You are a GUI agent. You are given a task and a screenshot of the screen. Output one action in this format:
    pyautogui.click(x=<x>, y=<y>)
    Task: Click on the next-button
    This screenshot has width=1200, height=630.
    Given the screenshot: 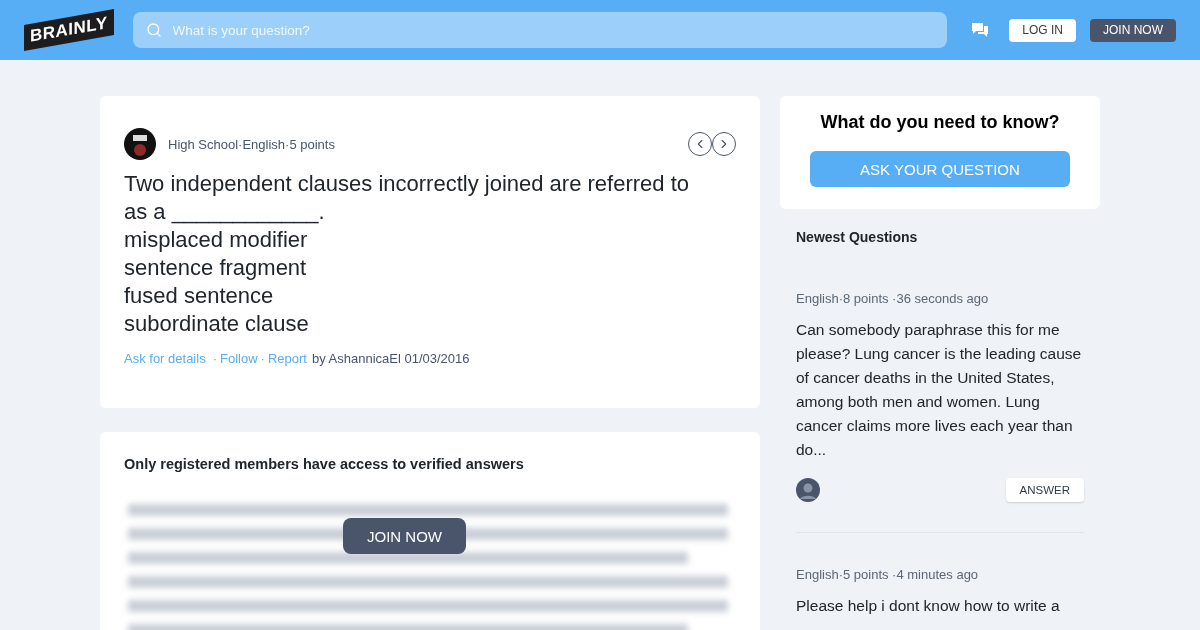 What is the action you would take?
    pyautogui.click(x=724, y=144)
    